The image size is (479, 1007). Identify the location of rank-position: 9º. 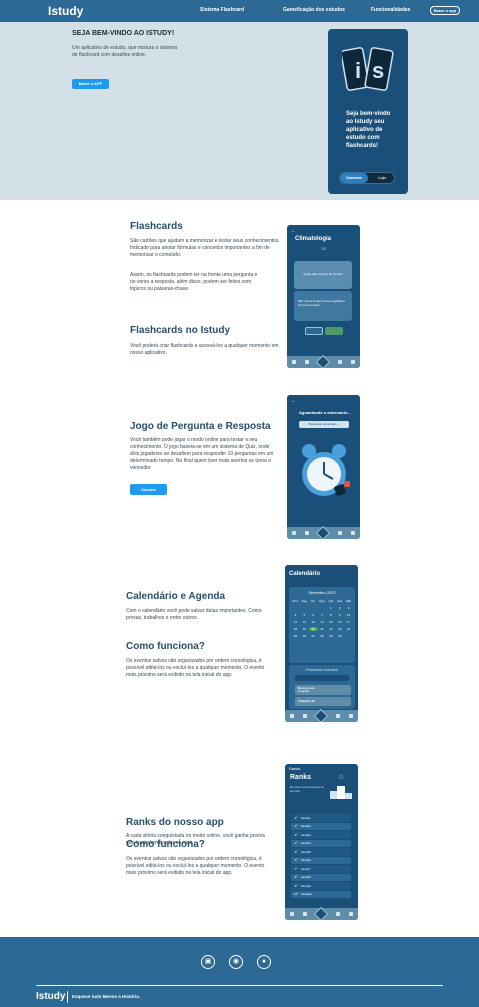
(296, 885).